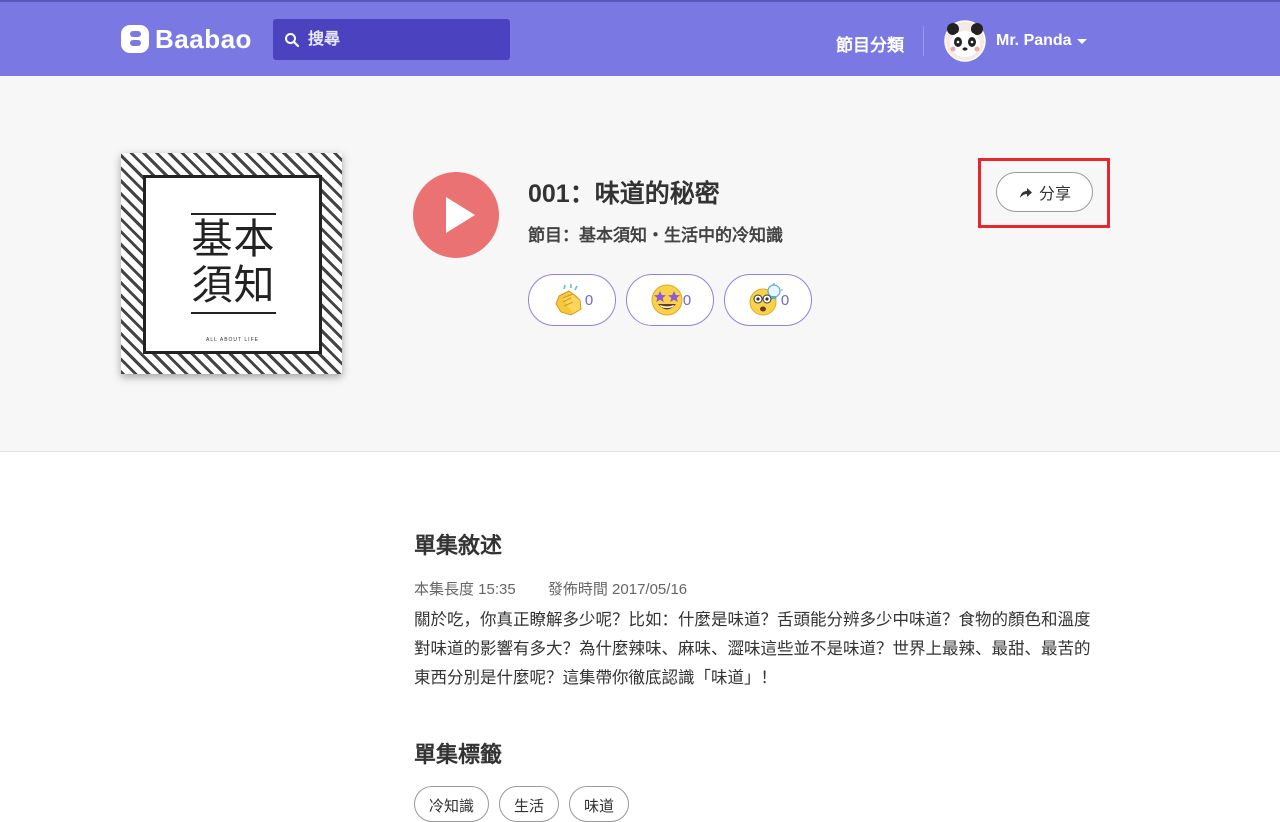 The width and height of the screenshot is (1280, 822). Describe the element at coordinates (568, 300) in the screenshot. I see `clapping-hands-icon` at that location.